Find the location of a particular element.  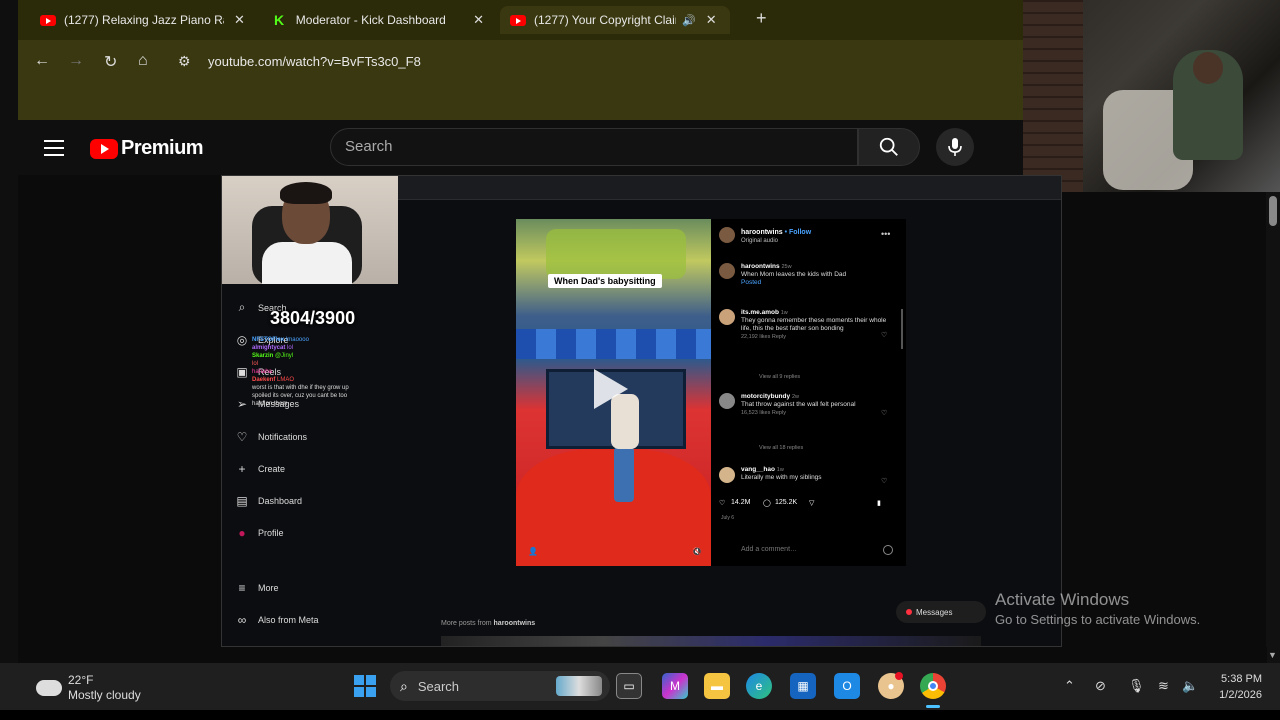

reactor-facecam is located at coordinates (310, 230).